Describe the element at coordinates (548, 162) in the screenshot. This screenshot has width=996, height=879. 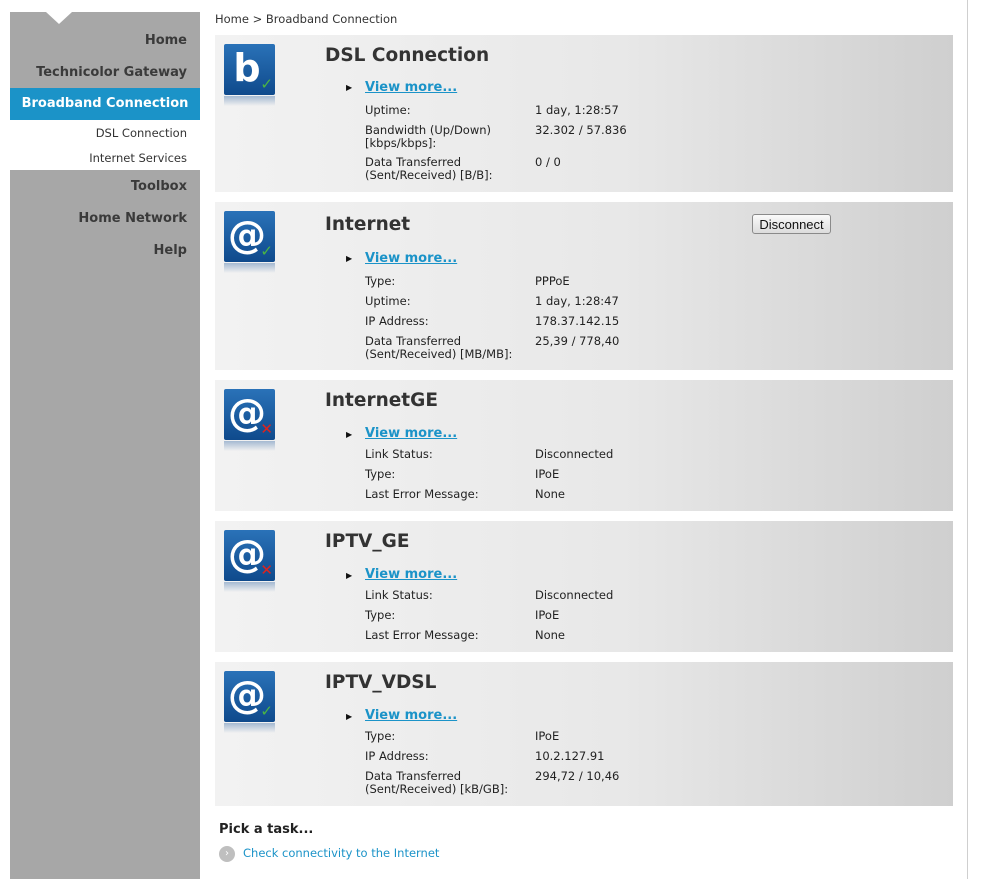
I see `row-value: 0 / 0` at that location.